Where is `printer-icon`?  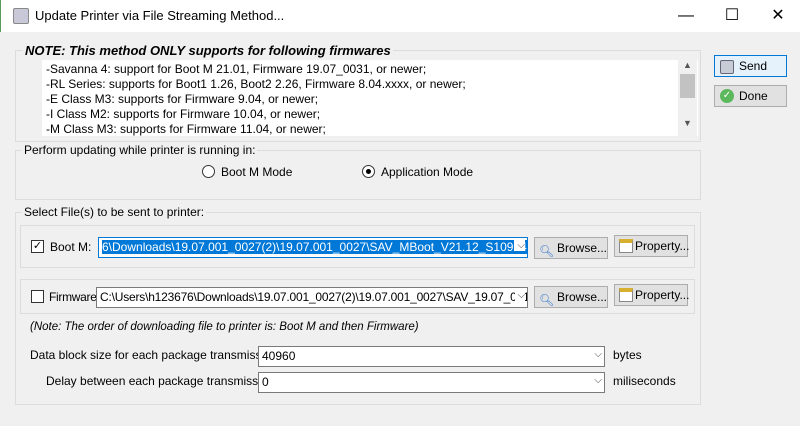
printer-icon is located at coordinates (727, 67).